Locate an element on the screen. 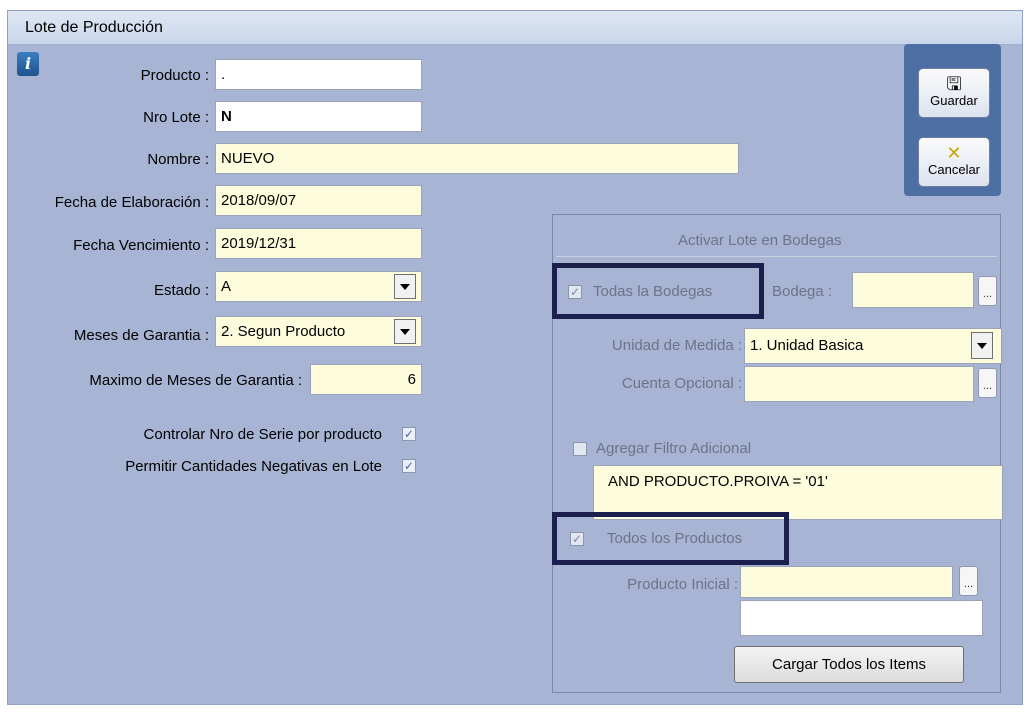  action-panel: 🖫 Guardar ✕ Cancelar is located at coordinates (952, 120).